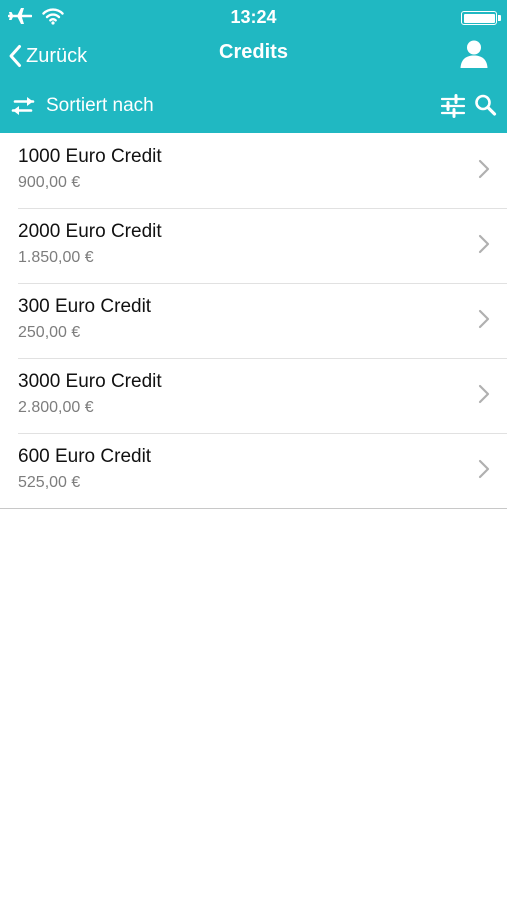 This screenshot has width=507, height=900. I want to click on swap-arrows-icon, so click(23, 106).